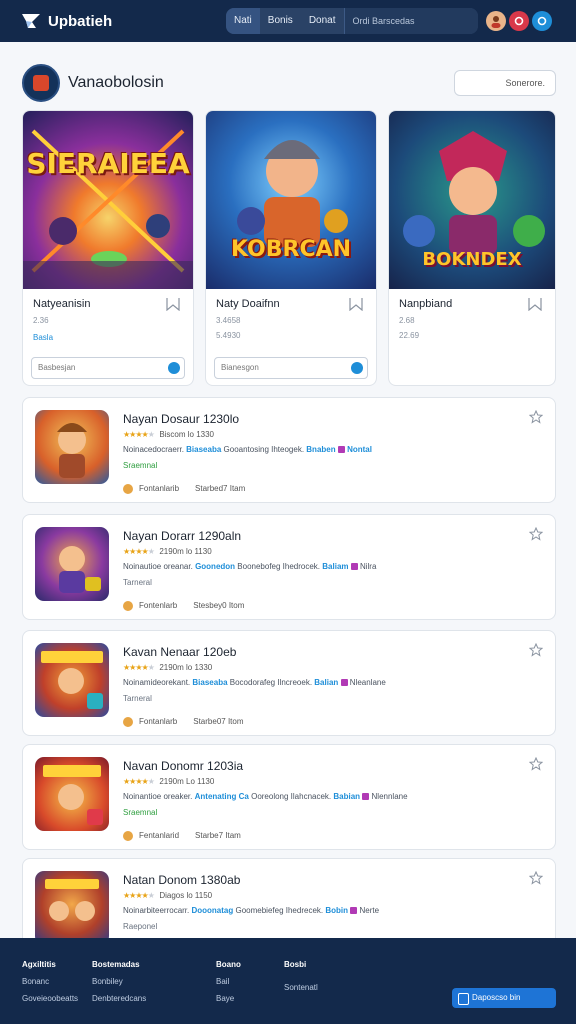 This screenshot has width=576, height=1024. Describe the element at coordinates (179, 652) in the screenshot. I see `game-title: Kavan Nenaar 120eb` at that location.